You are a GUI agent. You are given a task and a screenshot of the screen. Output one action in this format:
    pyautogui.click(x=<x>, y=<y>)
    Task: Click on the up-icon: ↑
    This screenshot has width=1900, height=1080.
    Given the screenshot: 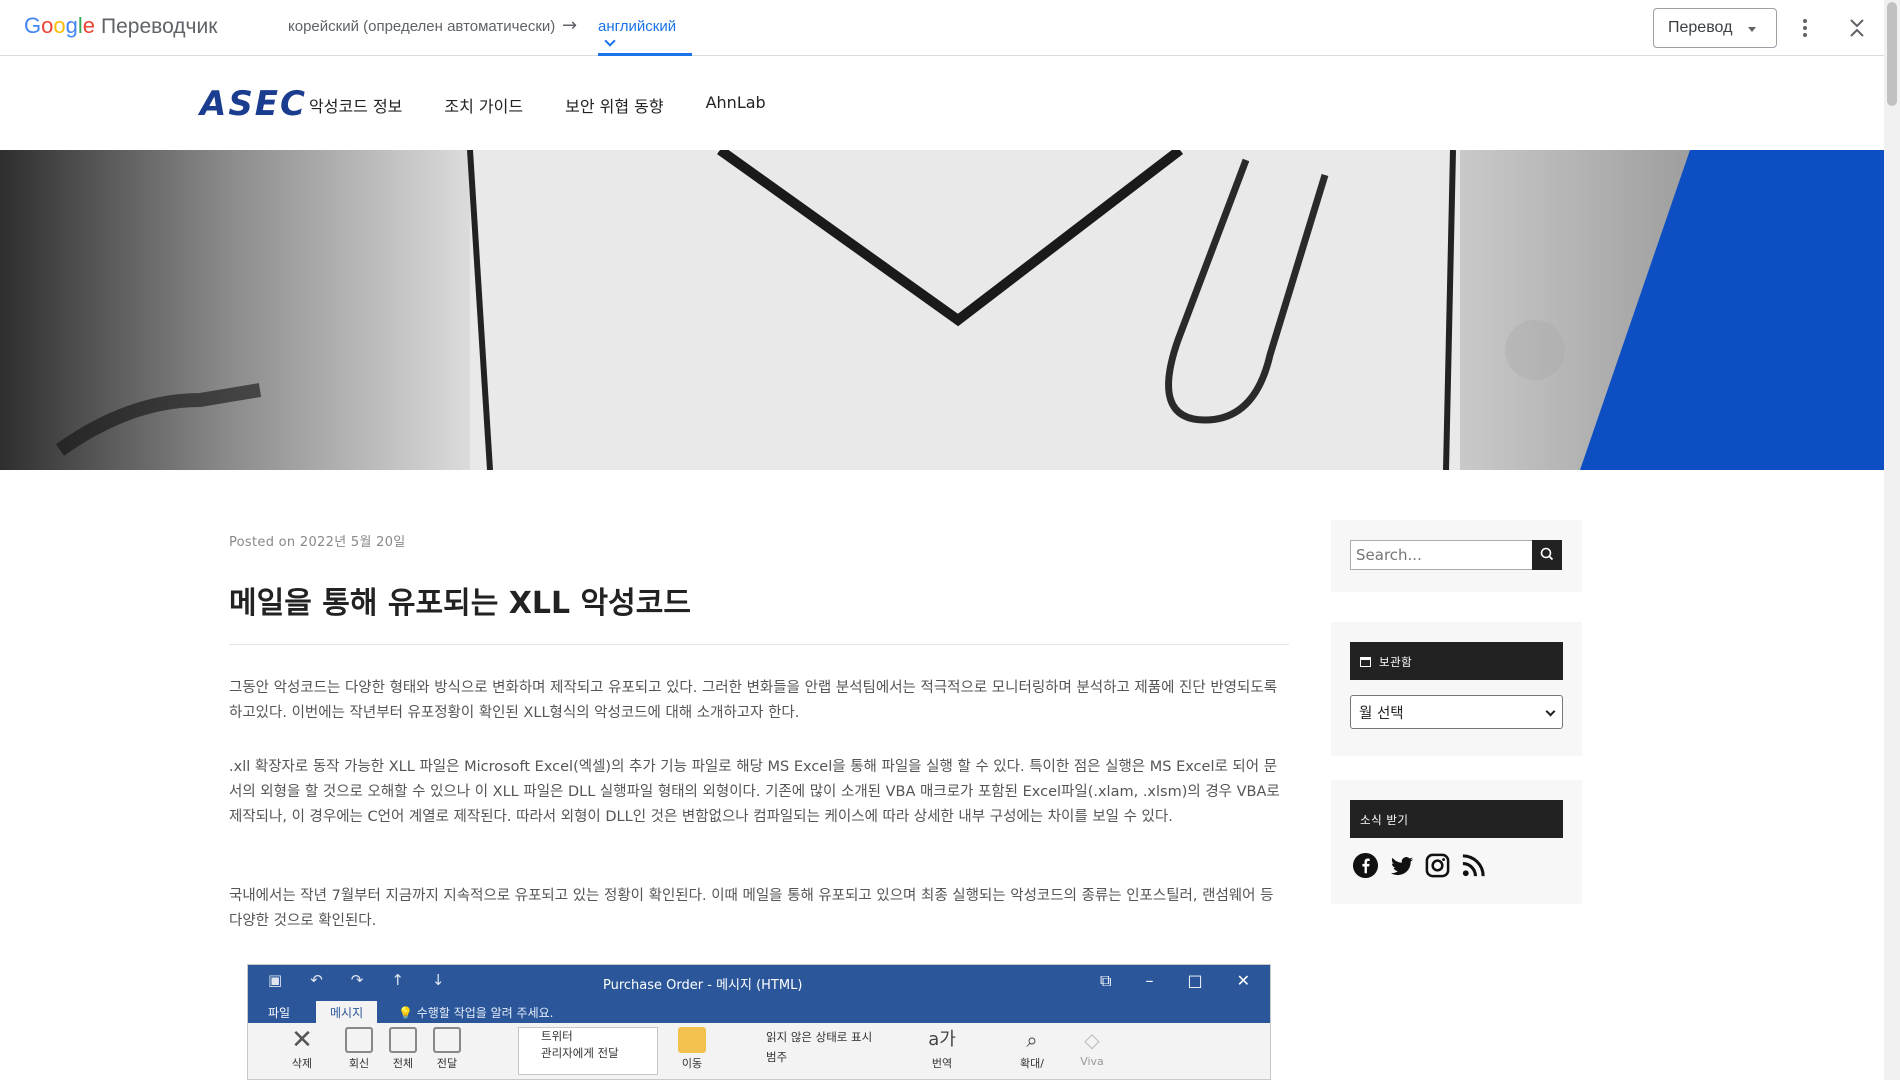 What is the action you would take?
    pyautogui.click(x=397, y=980)
    